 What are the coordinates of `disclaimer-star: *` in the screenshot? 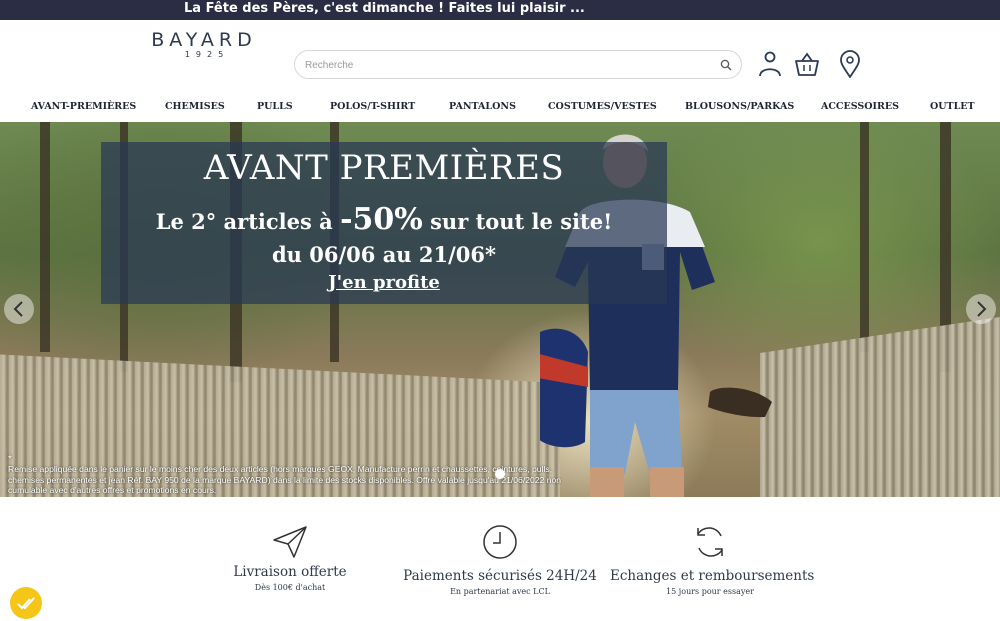 It's located at (10, 459).